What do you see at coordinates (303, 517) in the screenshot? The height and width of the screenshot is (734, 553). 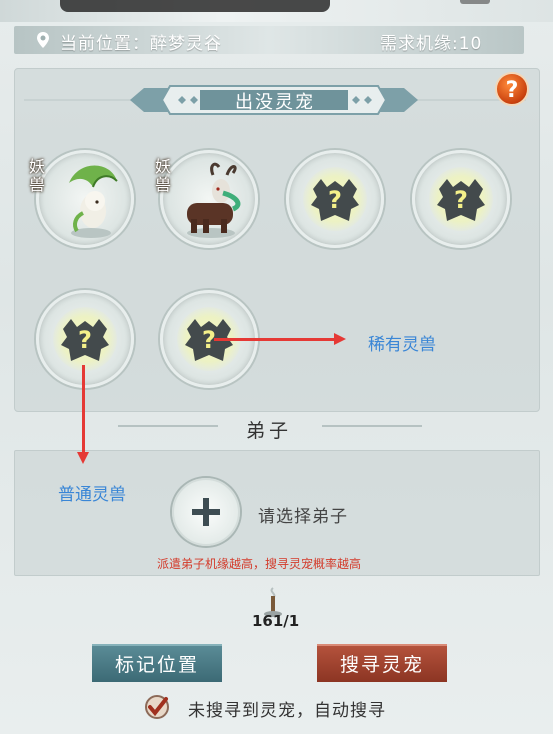 I see `choose-disciple-label: 请选择弟子` at bounding box center [303, 517].